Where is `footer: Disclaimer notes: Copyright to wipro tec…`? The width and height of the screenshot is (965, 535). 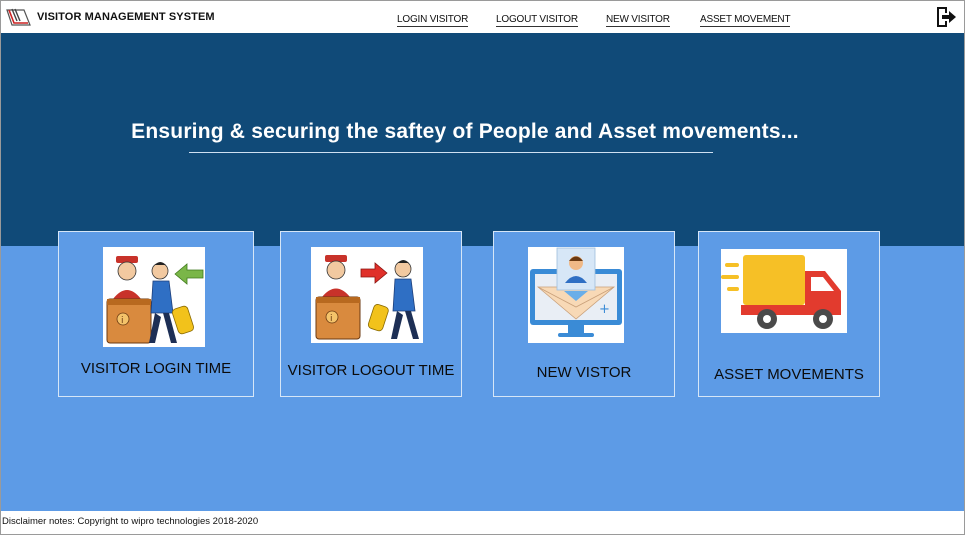 footer: Disclaimer notes: Copyright to wipro tec… is located at coordinates (482, 522).